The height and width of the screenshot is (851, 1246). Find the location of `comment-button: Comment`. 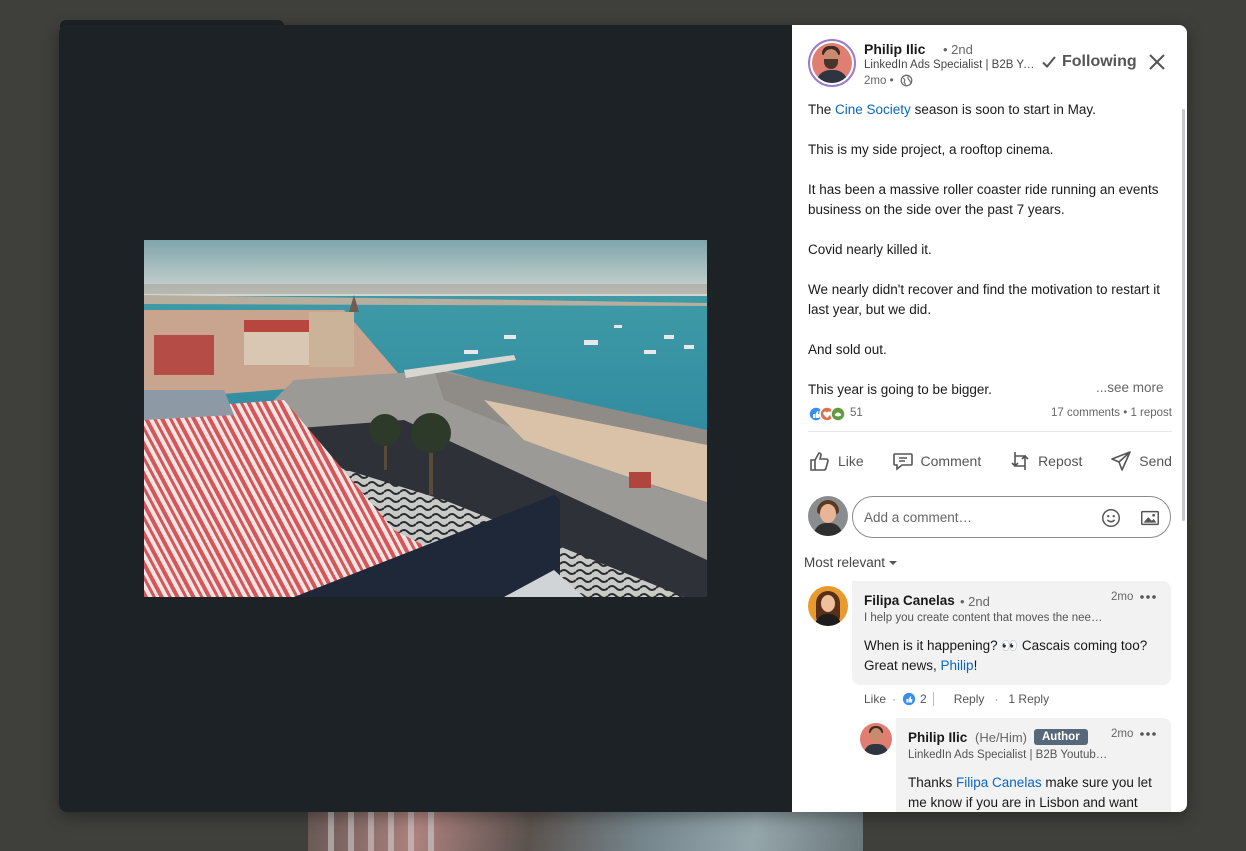

comment-button: Comment is located at coordinates (936, 461).